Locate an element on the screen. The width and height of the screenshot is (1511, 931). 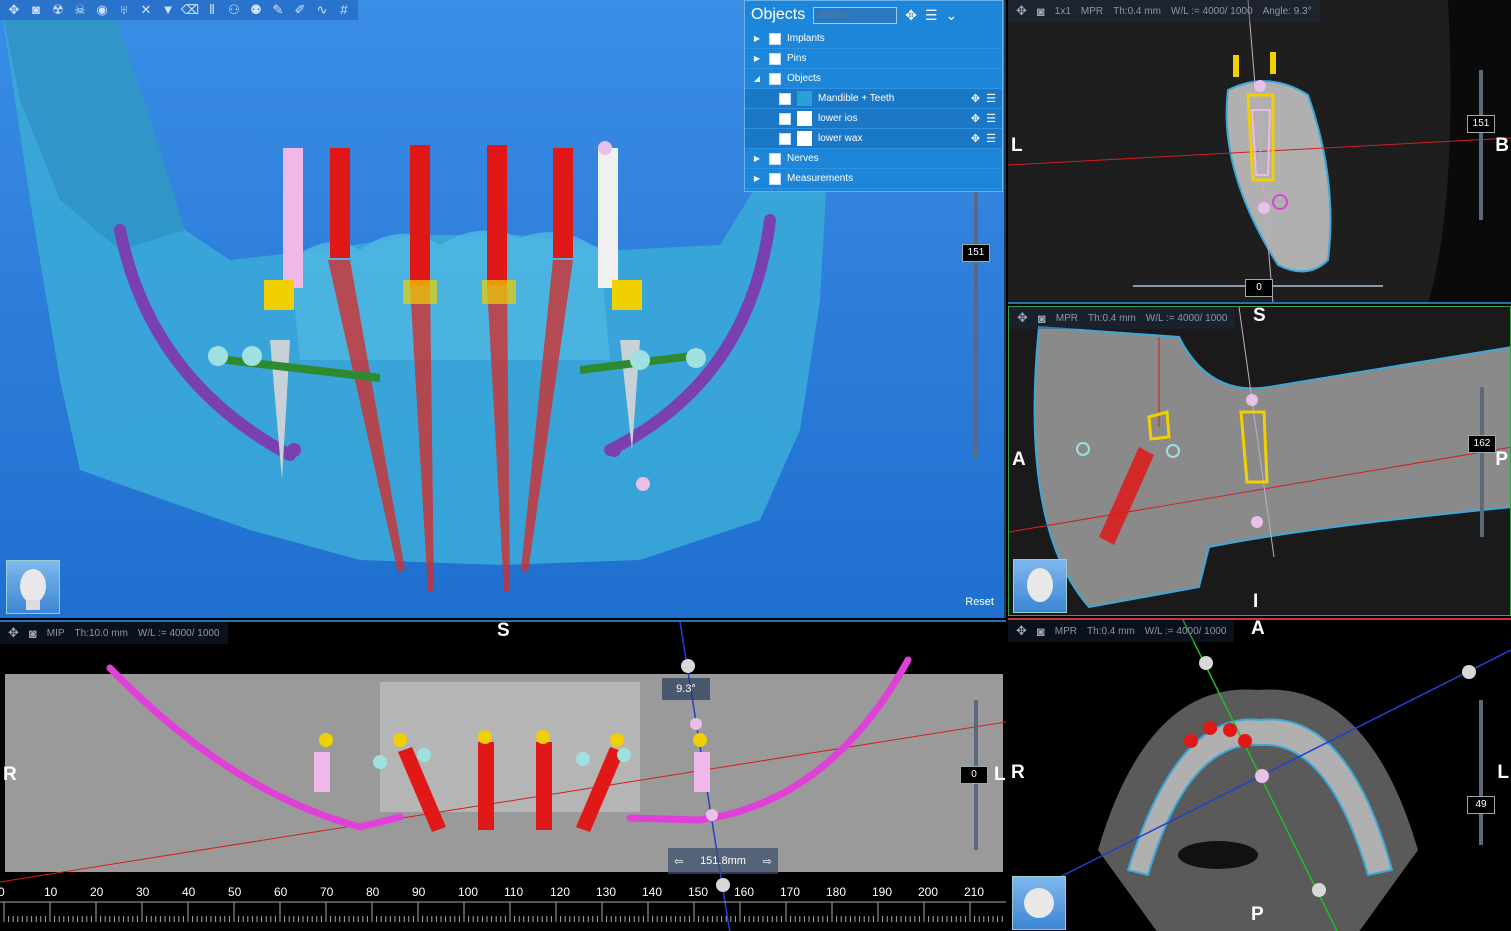
objects-row-mandible-teeth: Mandible + Teeth ✥ ☰ is located at coordinates (873, 99).